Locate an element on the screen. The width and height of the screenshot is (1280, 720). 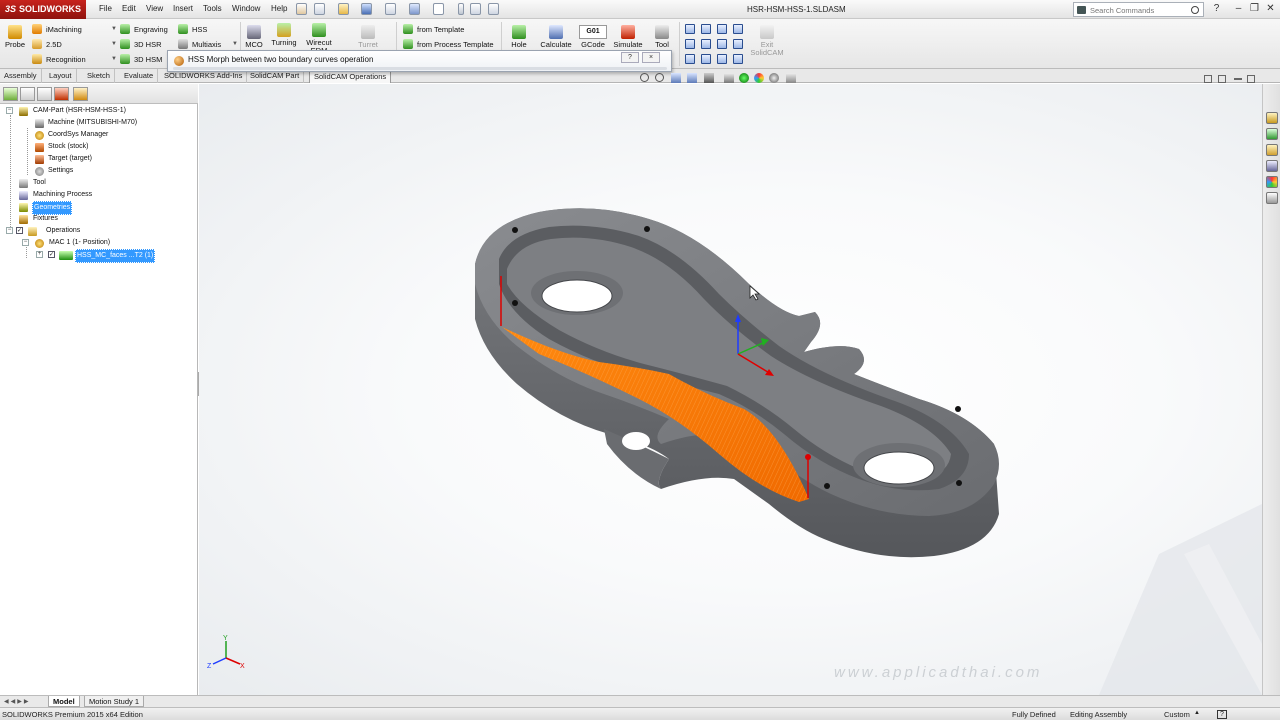
pin-icon is located at coordinates (301, 9).